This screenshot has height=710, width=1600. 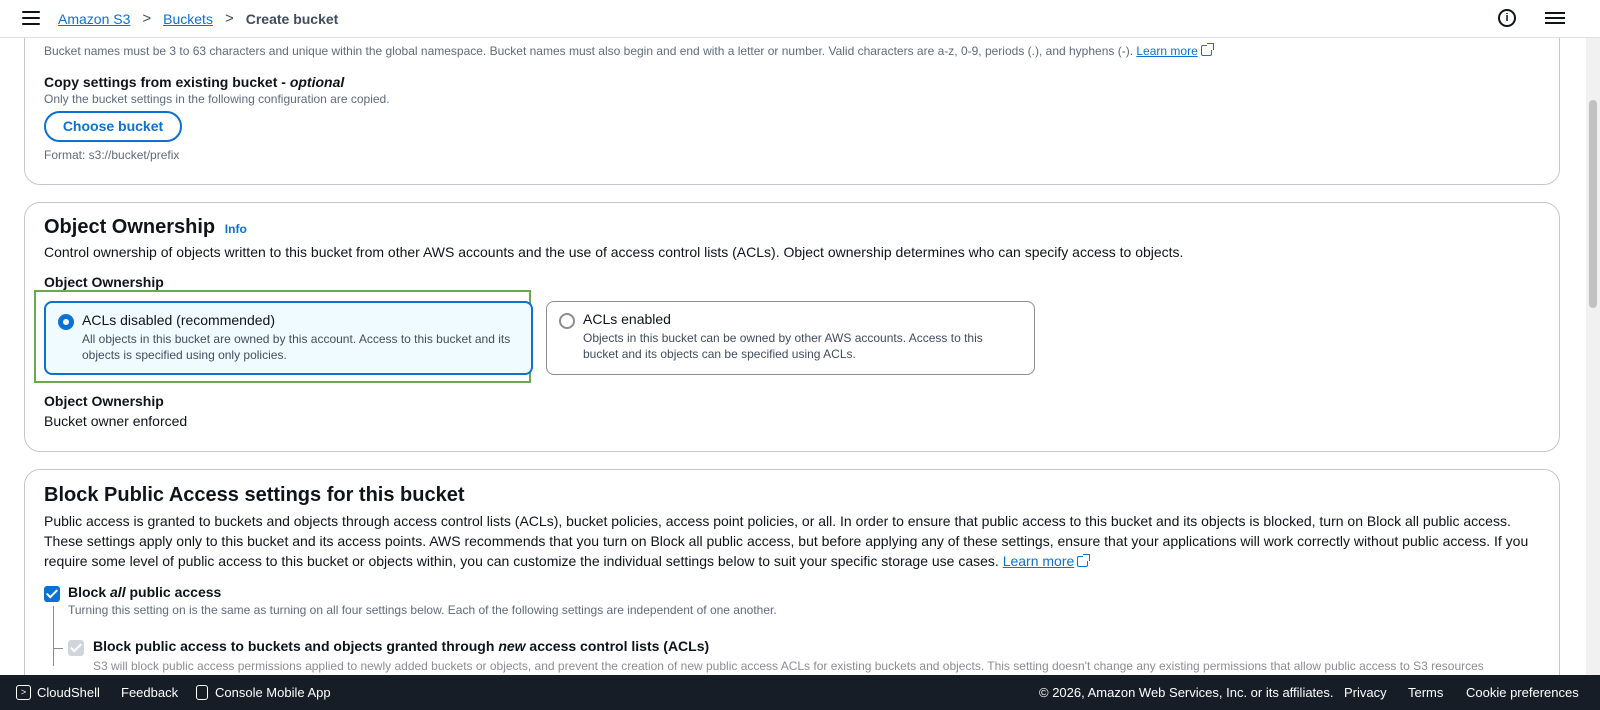 What do you see at coordinates (66, 322) in the screenshot?
I see `radio-acls-disabled` at bounding box center [66, 322].